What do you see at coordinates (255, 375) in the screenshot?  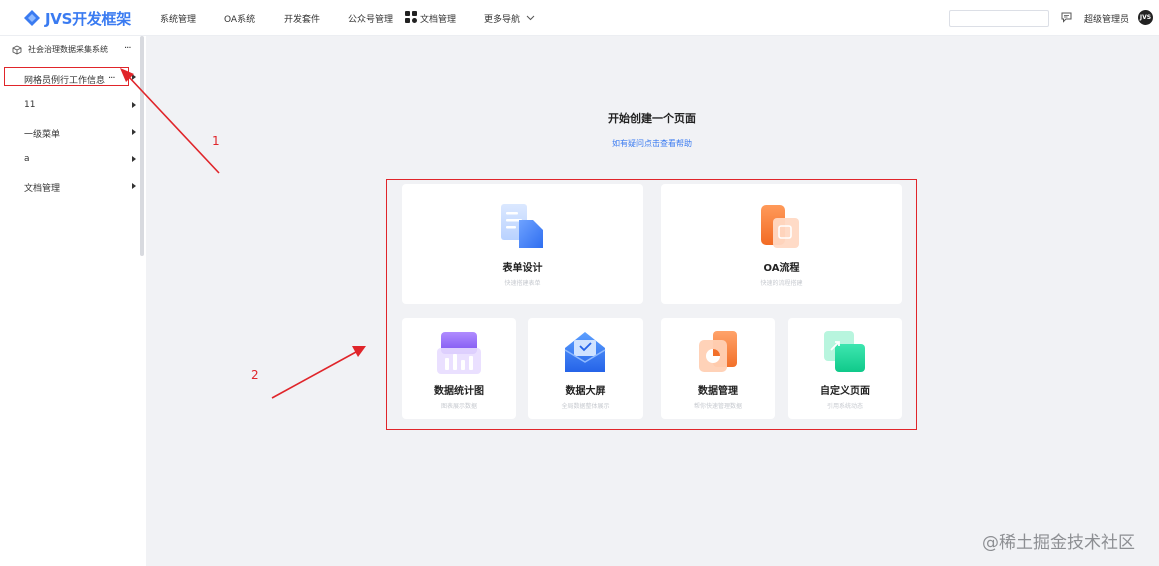 I see `annotation-label-2: 2` at bounding box center [255, 375].